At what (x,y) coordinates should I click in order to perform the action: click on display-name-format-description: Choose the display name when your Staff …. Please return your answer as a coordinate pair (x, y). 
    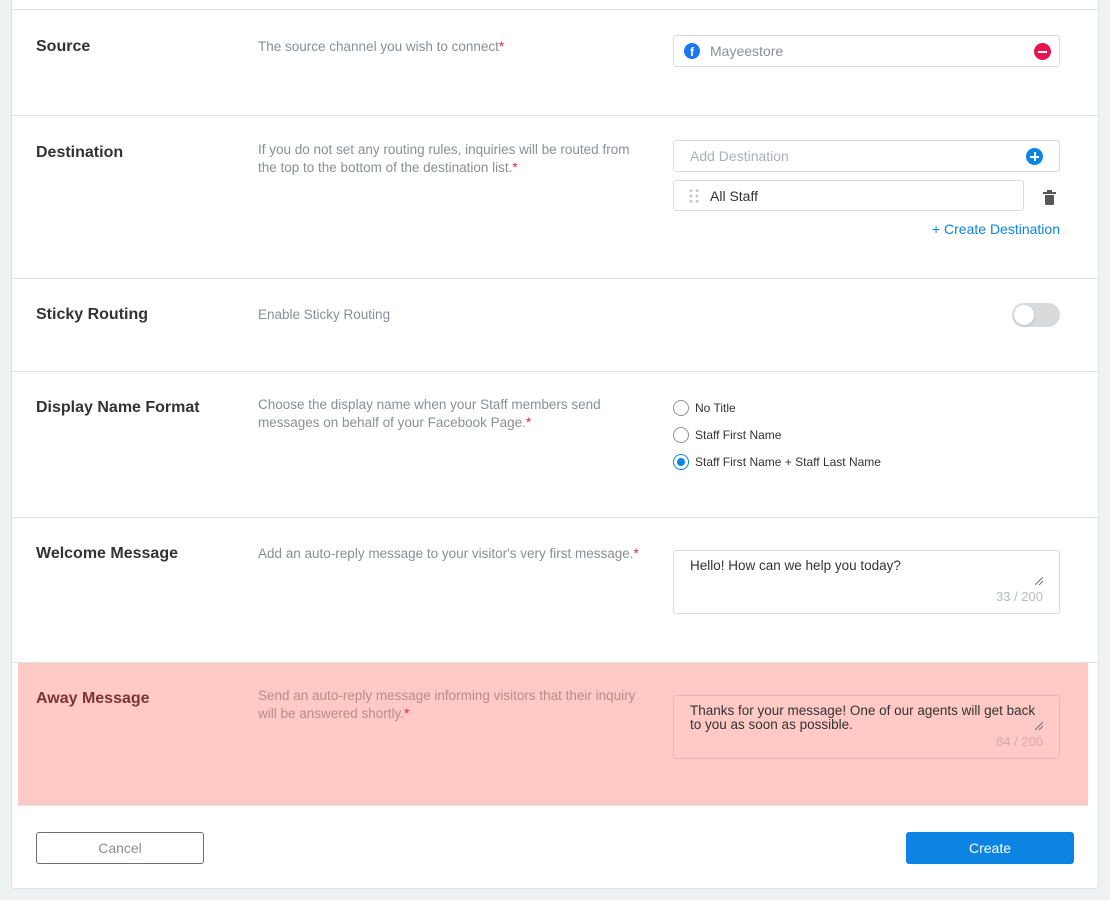
    Looking at the image, I should click on (429, 413).